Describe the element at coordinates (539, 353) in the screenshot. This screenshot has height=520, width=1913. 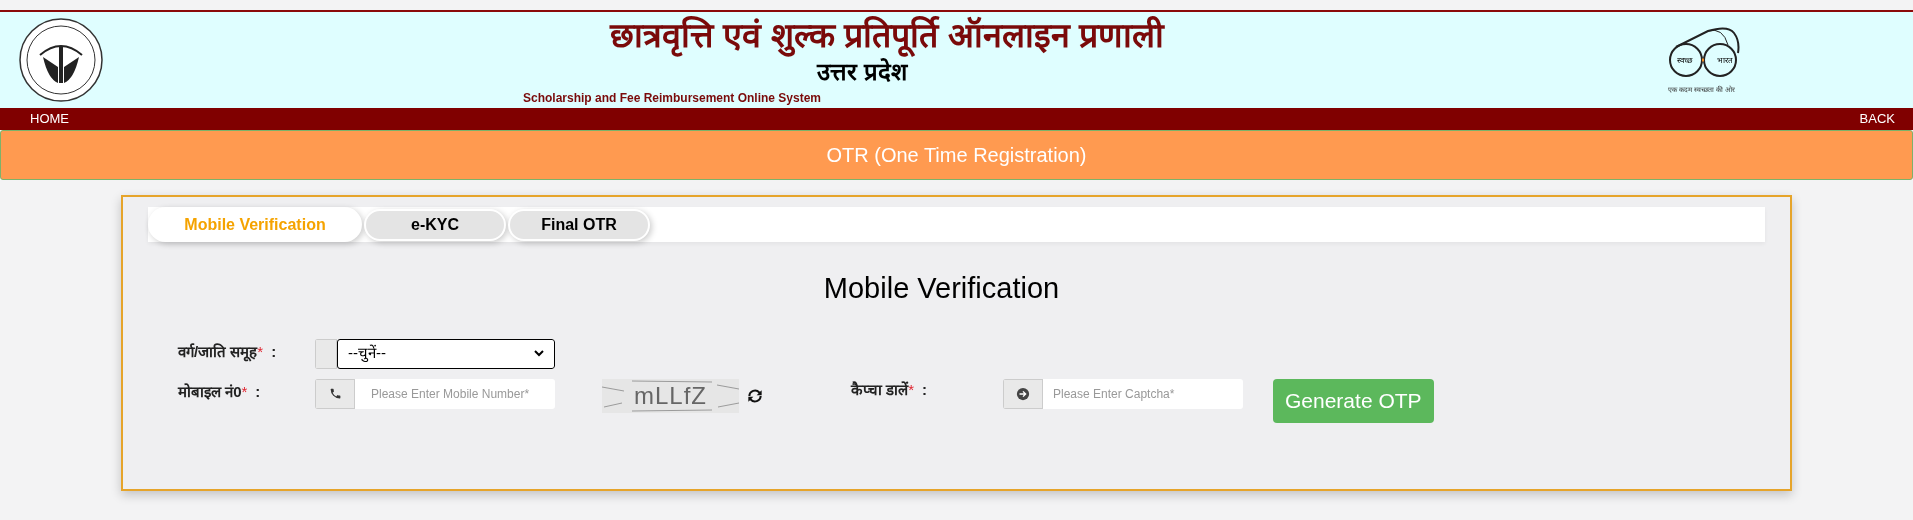
I see `chevron-down-icon` at that location.